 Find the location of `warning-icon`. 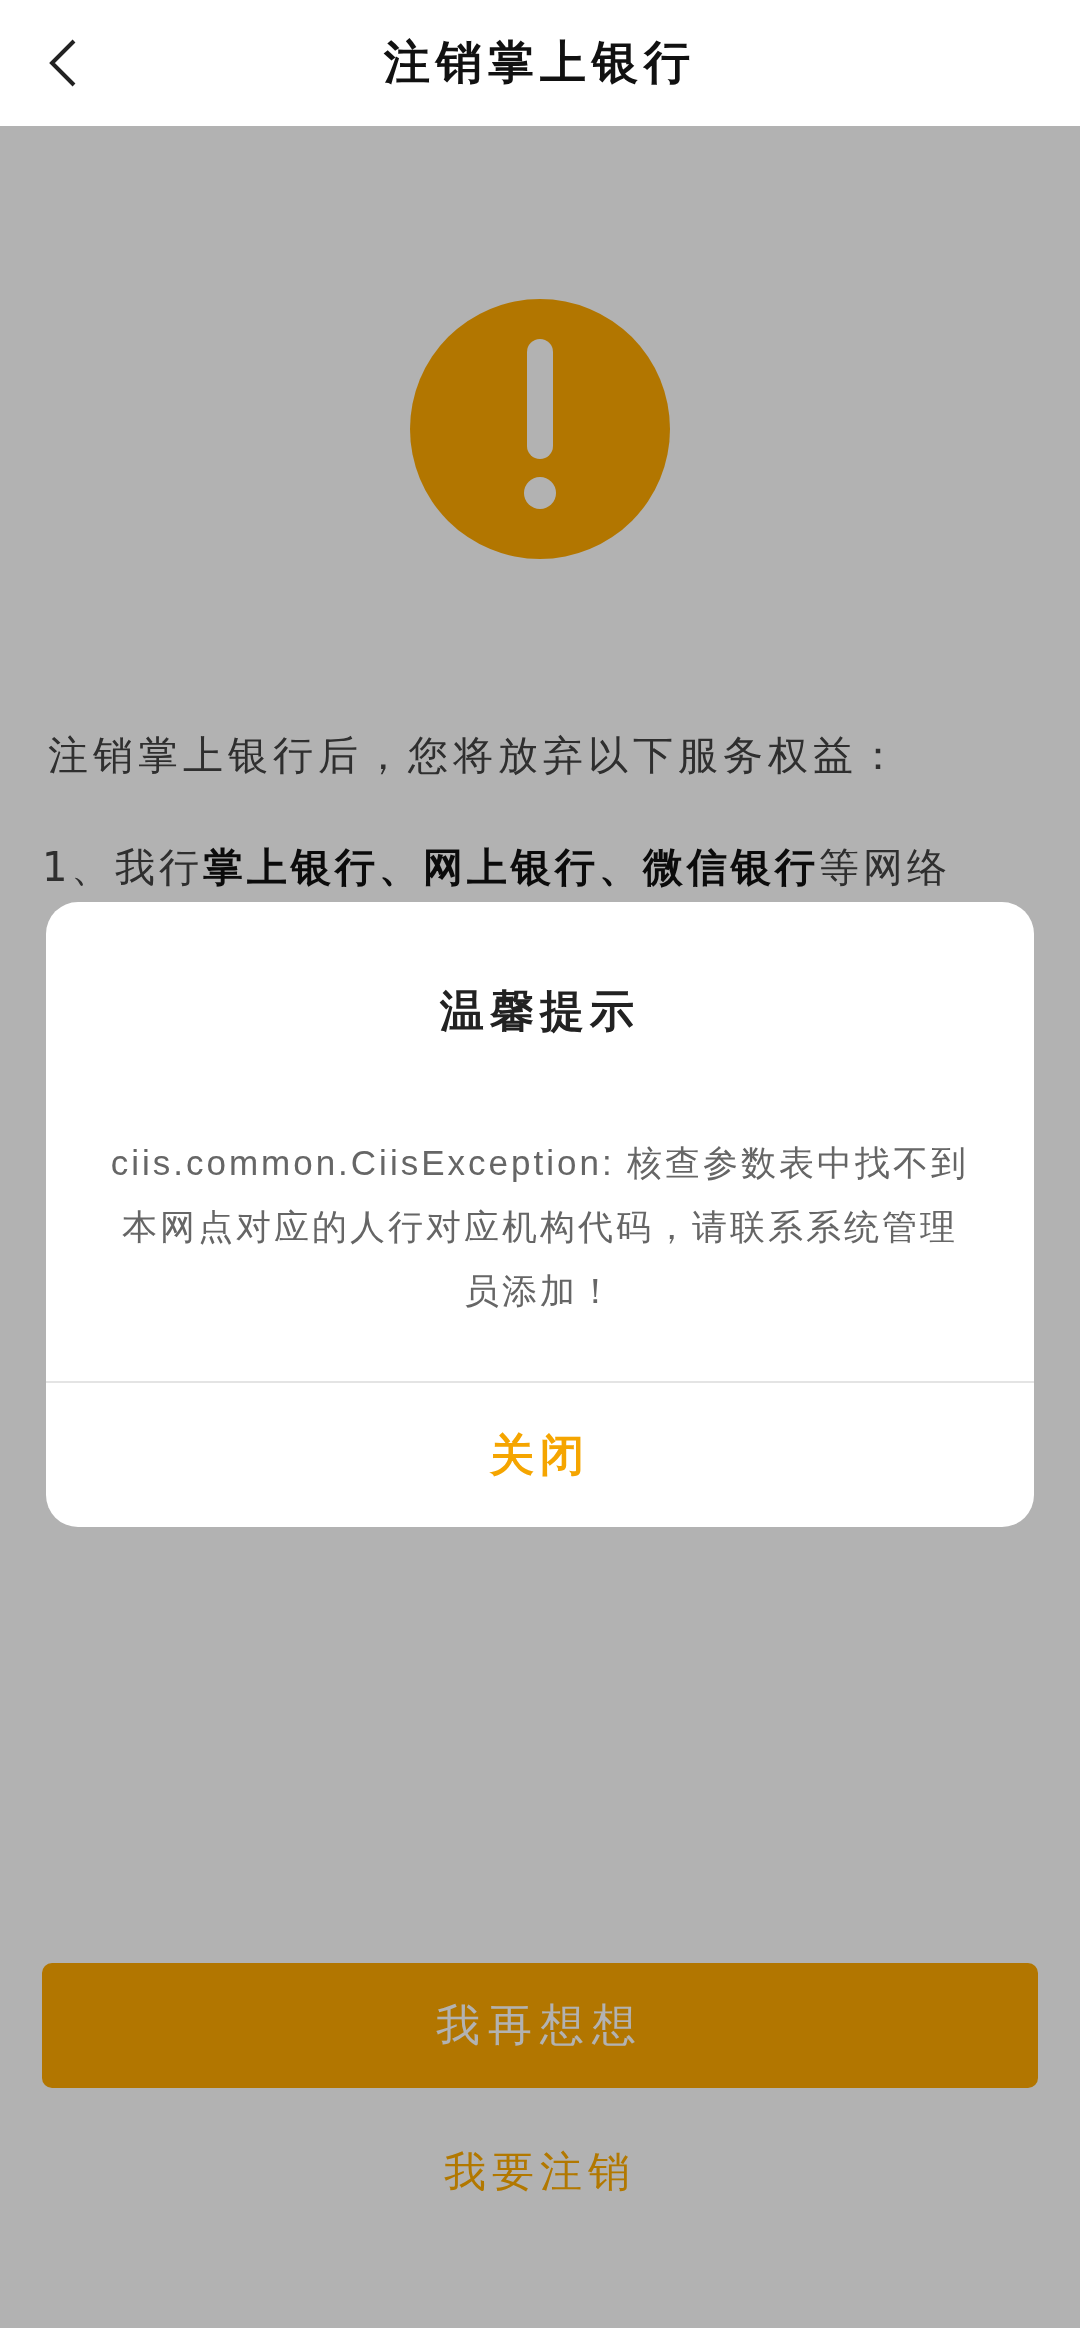

warning-icon is located at coordinates (540, 429).